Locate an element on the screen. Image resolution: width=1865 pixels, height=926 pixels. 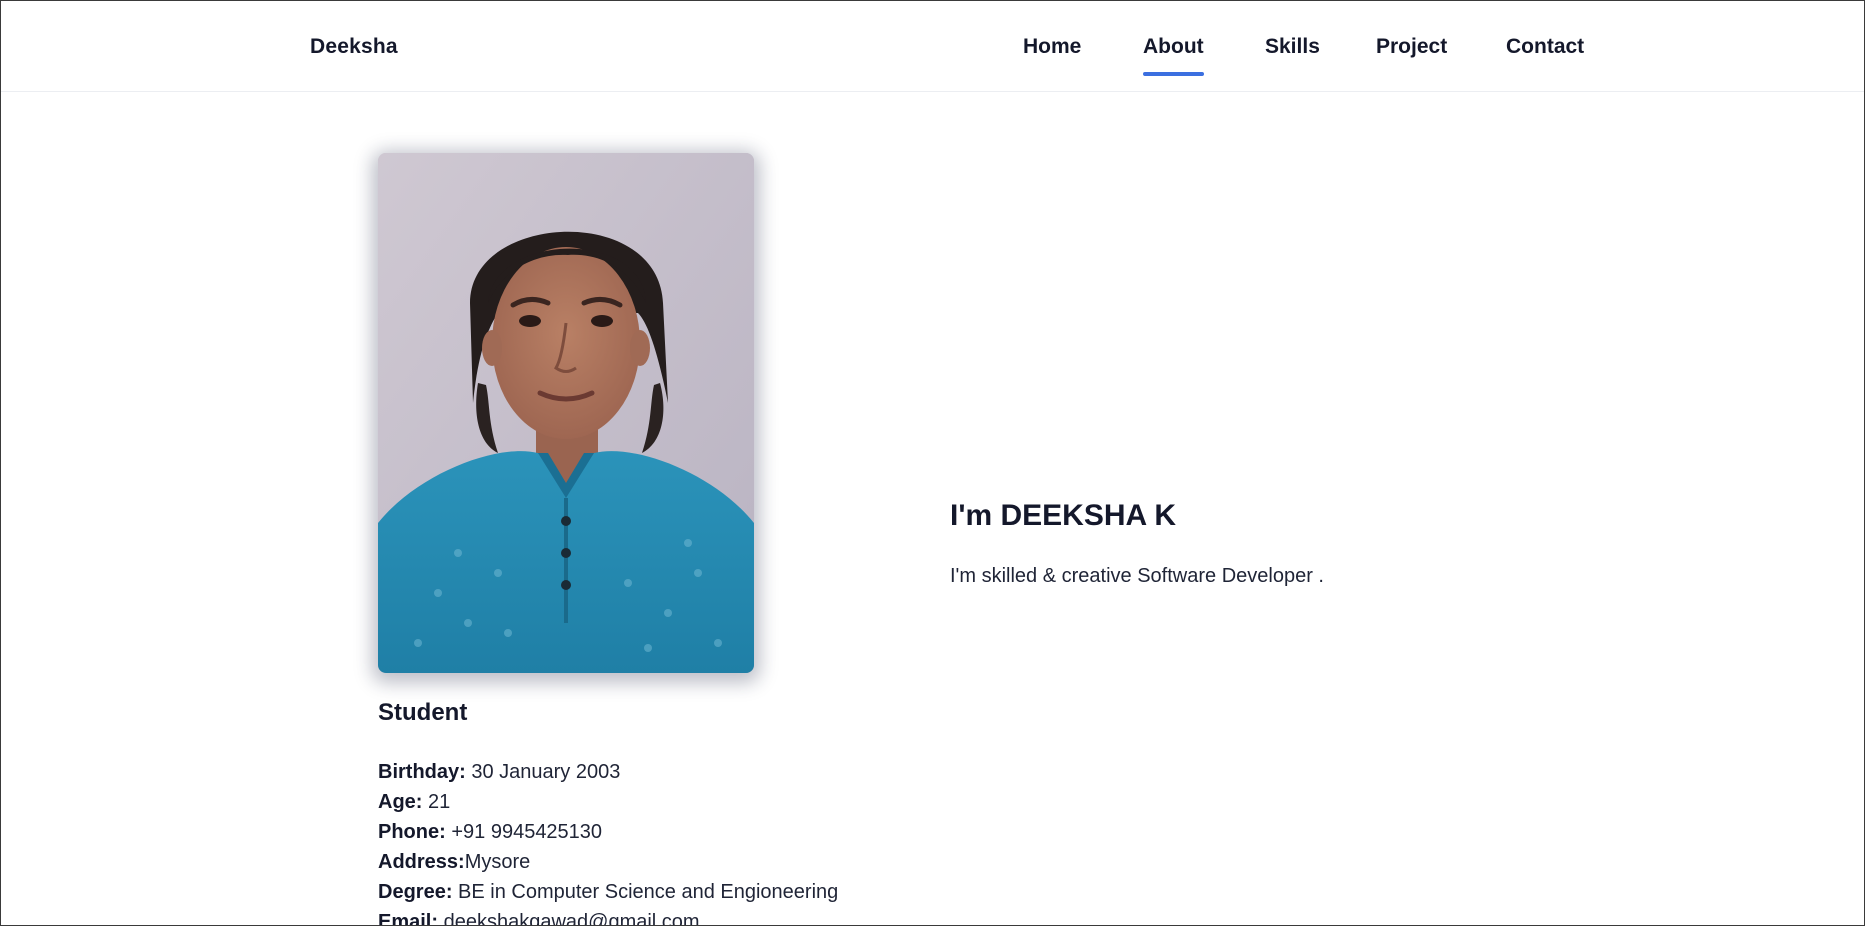
nav-link-about: About is located at coordinates (1173, 55).